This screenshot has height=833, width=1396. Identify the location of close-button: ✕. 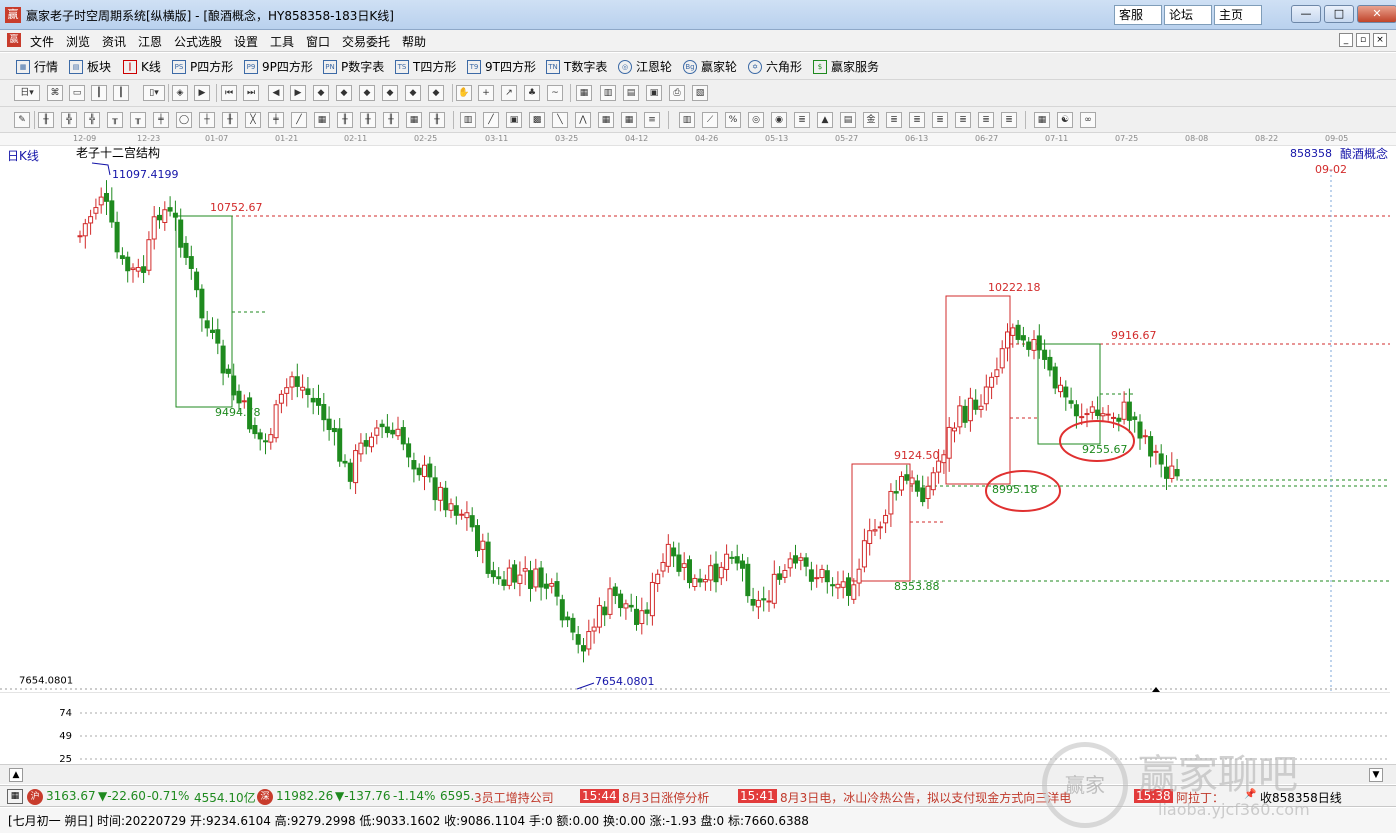
(1376, 14).